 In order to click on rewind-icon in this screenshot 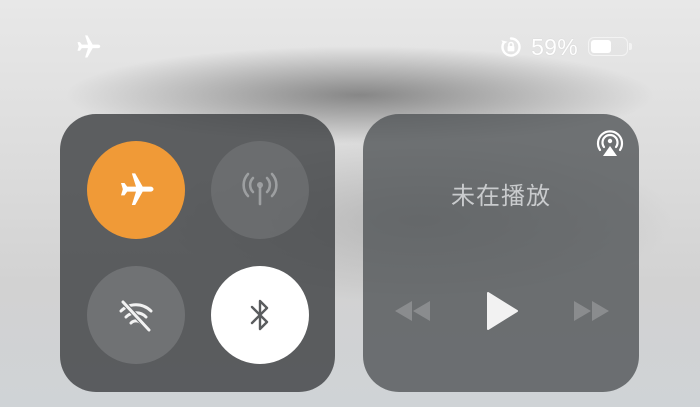, I will do `click(413, 313)`.